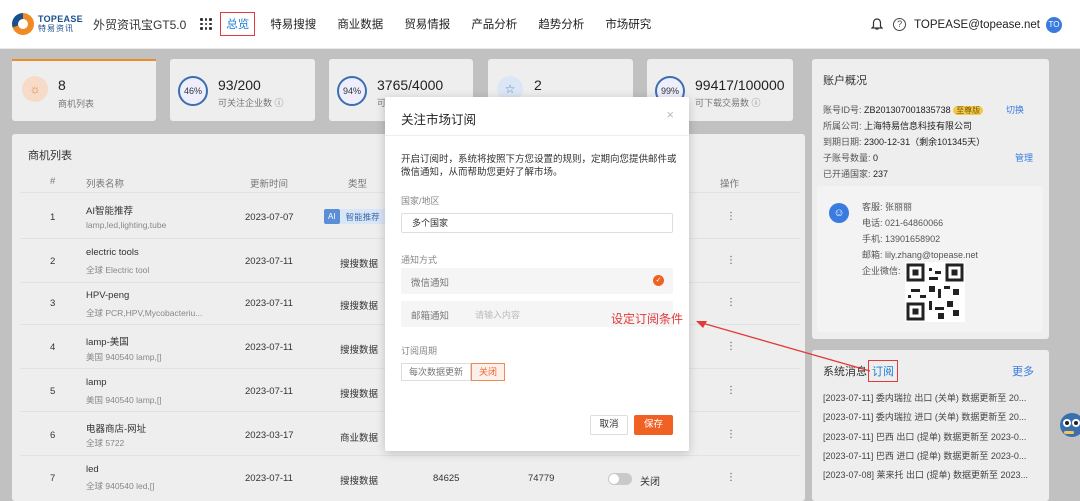 The height and width of the screenshot is (501, 1080). I want to click on user-avatar: TO, so click(1054, 24).